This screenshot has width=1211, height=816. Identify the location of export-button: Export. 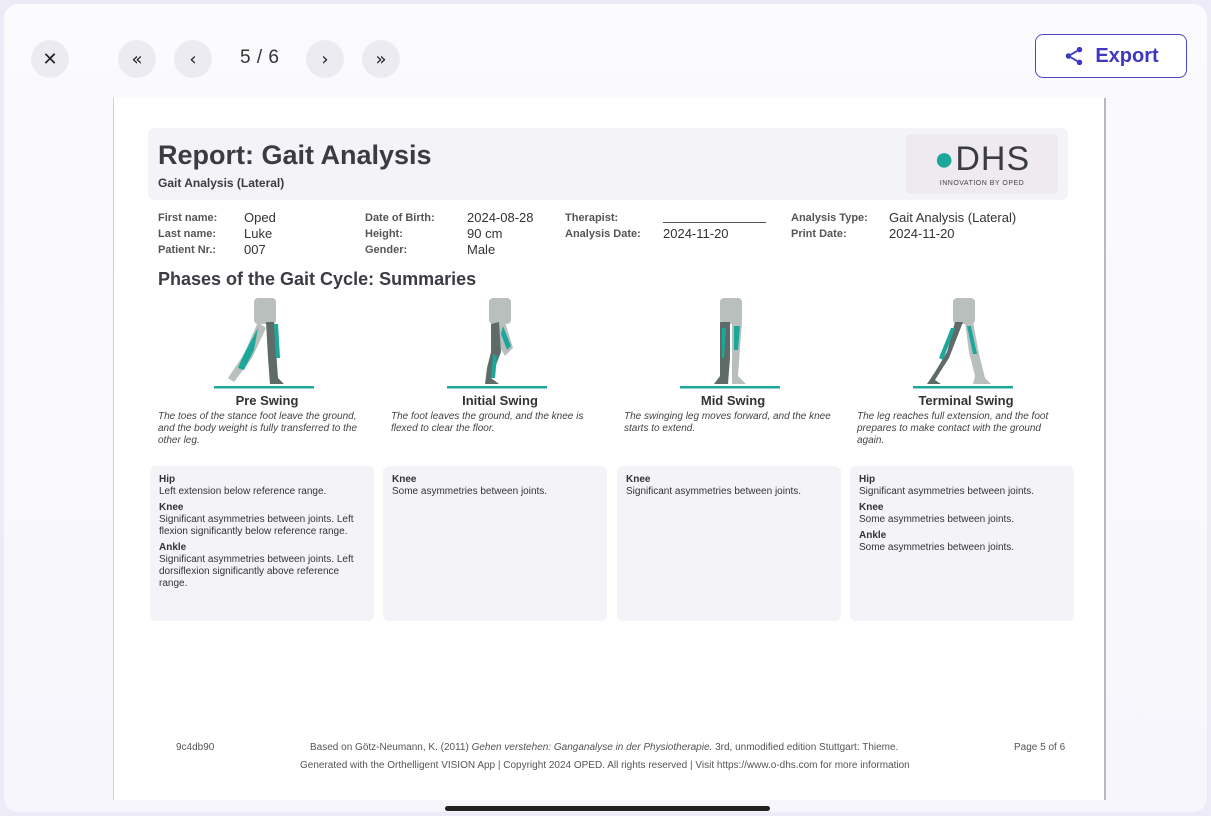
(1111, 56).